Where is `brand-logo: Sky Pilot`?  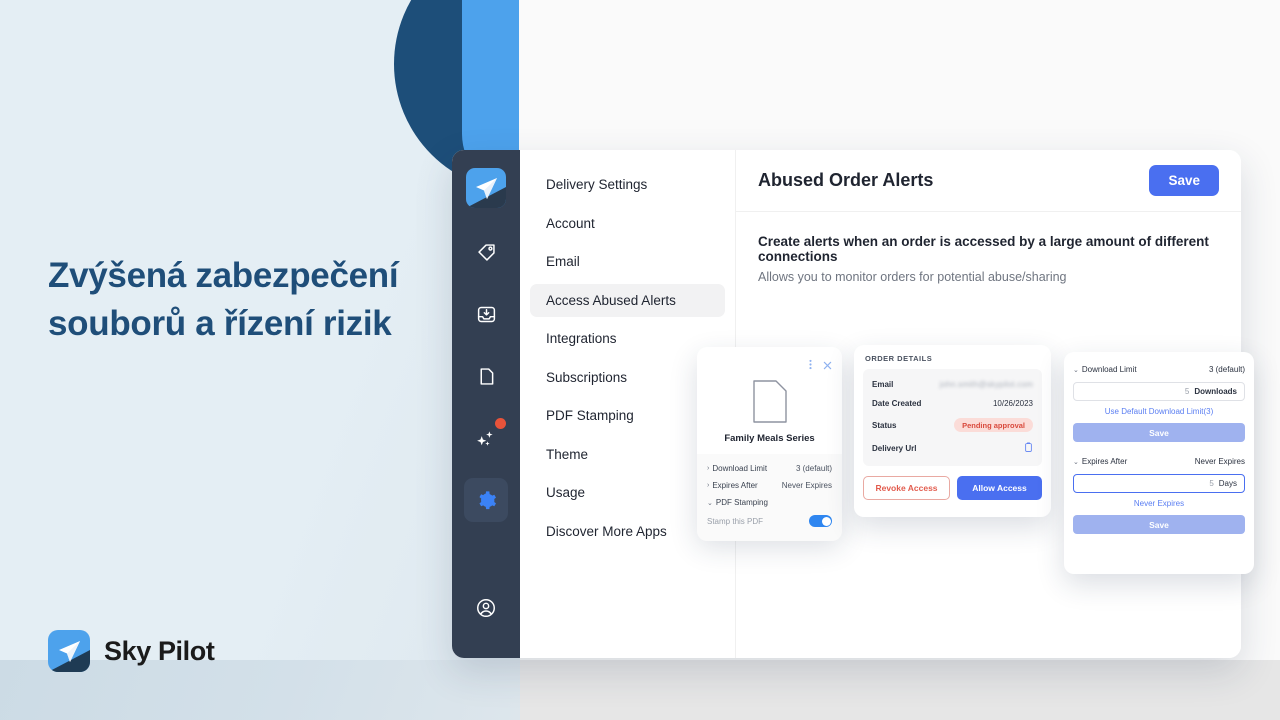 brand-logo: Sky Pilot is located at coordinates (131, 651).